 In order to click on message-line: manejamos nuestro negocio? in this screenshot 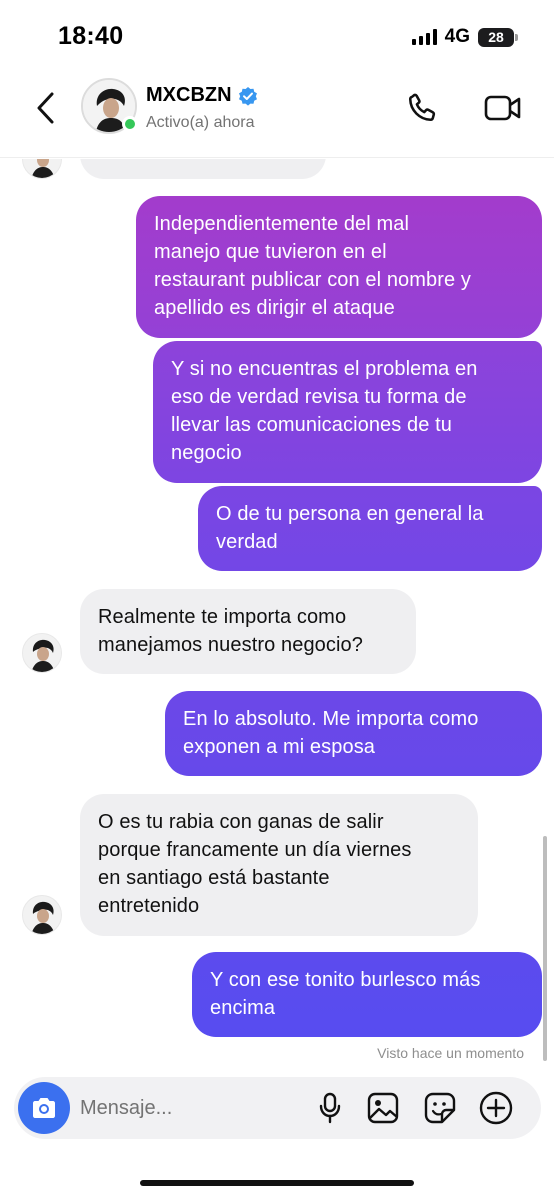, I will do `click(230, 645)`.